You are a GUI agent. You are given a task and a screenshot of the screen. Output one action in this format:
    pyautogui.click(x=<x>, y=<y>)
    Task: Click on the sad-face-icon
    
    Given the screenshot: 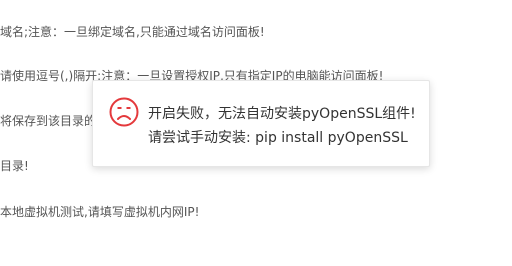 What is the action you would take?
    pyautogui.click(x=124, y=112)
    